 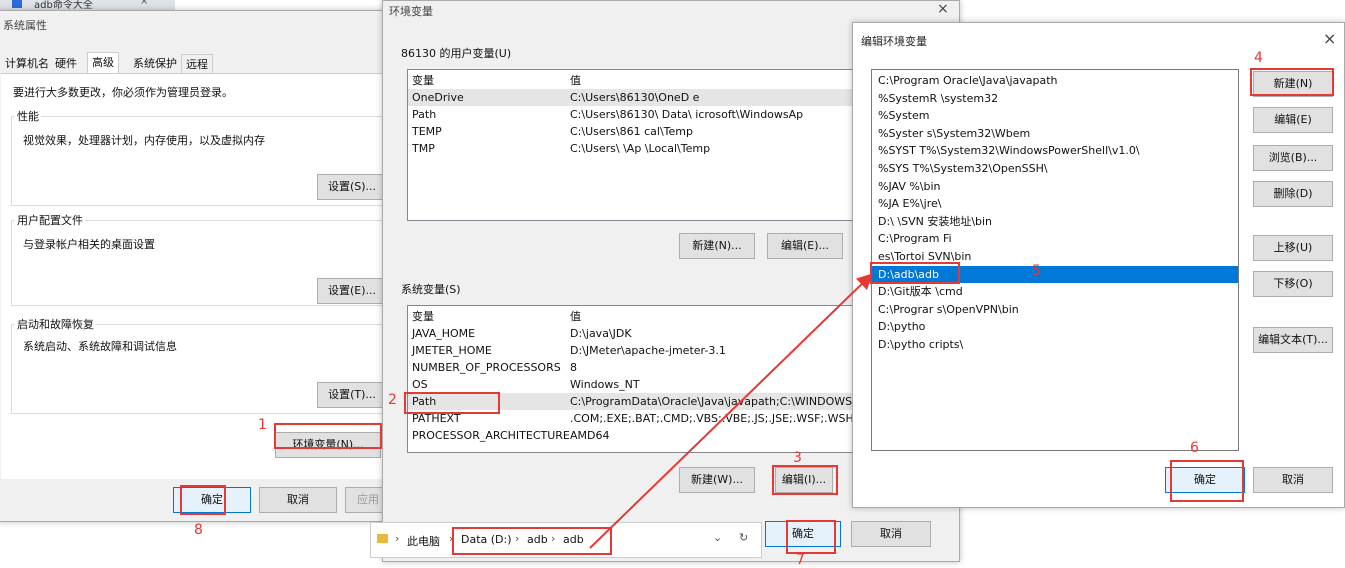 What do you see at coordinates (28, 116) in the screenshot?
I see `performance-label: 性能` at bounding box center [28, 116].